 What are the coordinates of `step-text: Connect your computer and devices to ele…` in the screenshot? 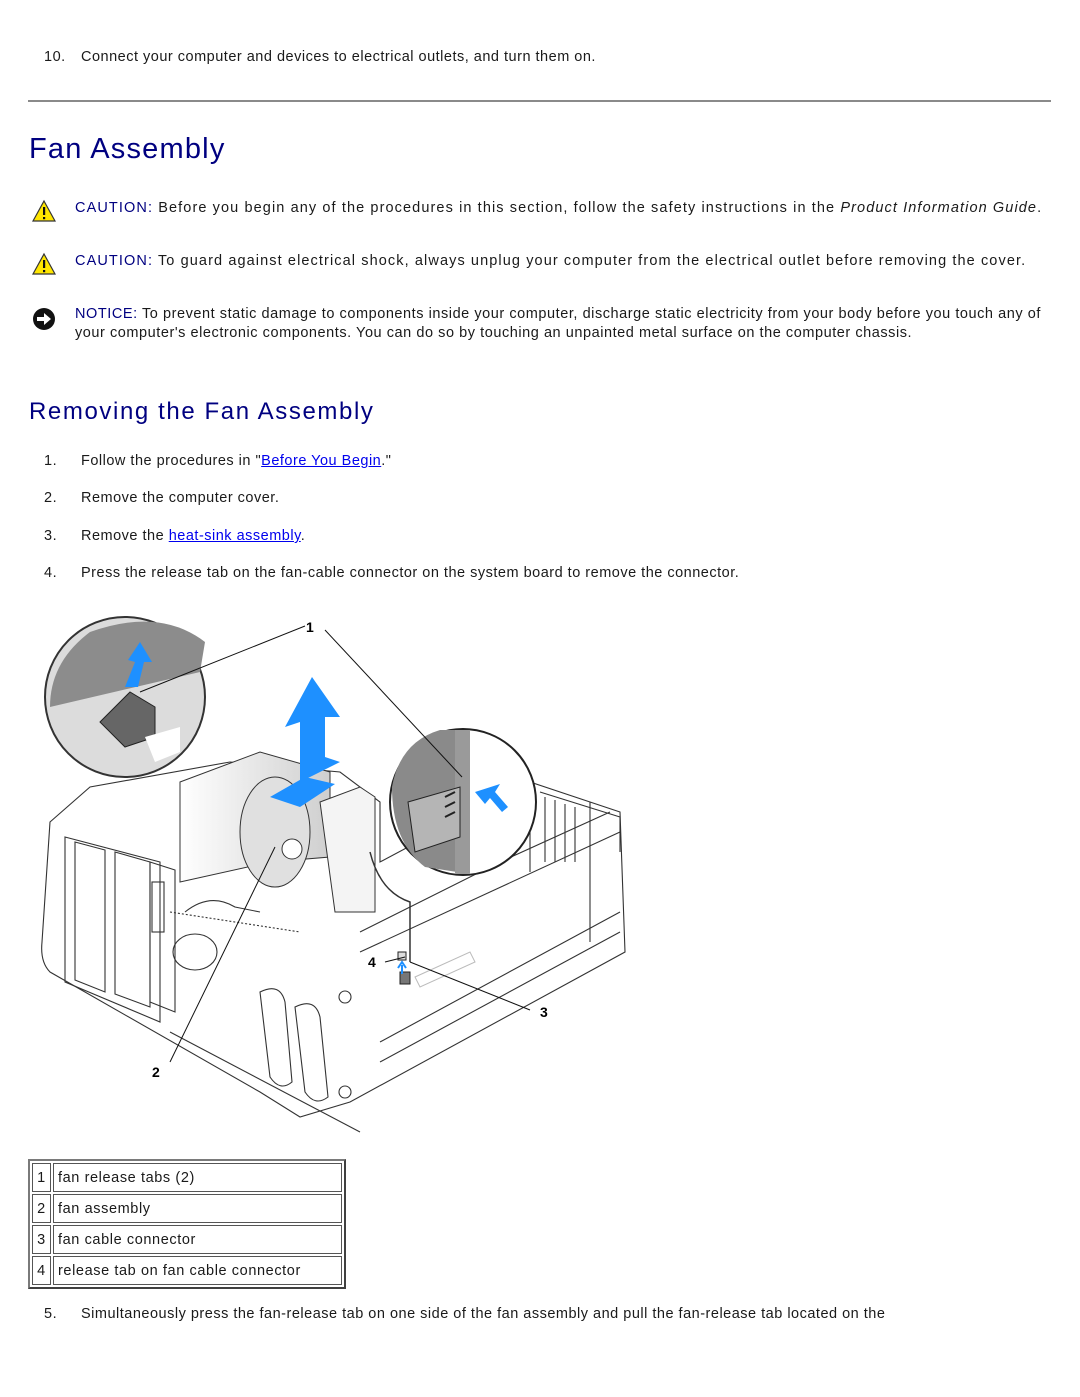 It's located at (338, 57).